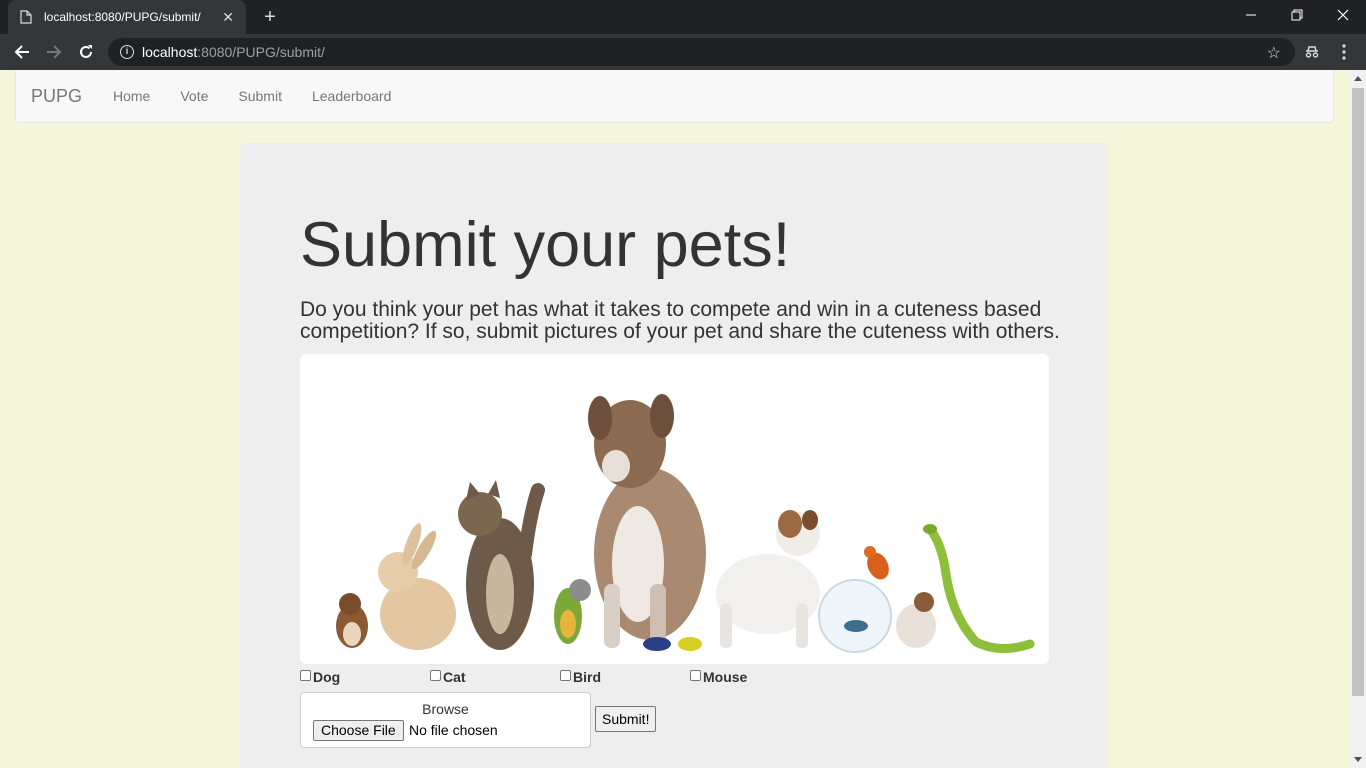  I want to click on site-navbar: PUPG Home Vote Submit Leaderboard, so click(674, 96).